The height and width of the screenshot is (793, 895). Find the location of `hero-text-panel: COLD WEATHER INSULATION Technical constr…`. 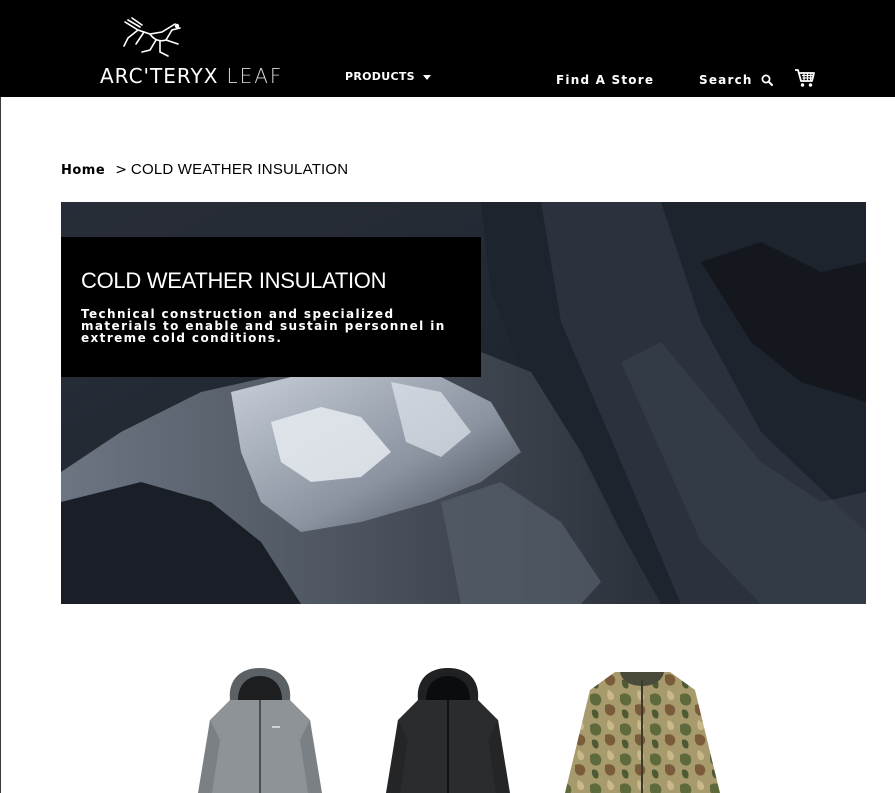

hero-text-panel: COLD WEATHER INSULATION Technical constr… is located at coordinates (271, 307).